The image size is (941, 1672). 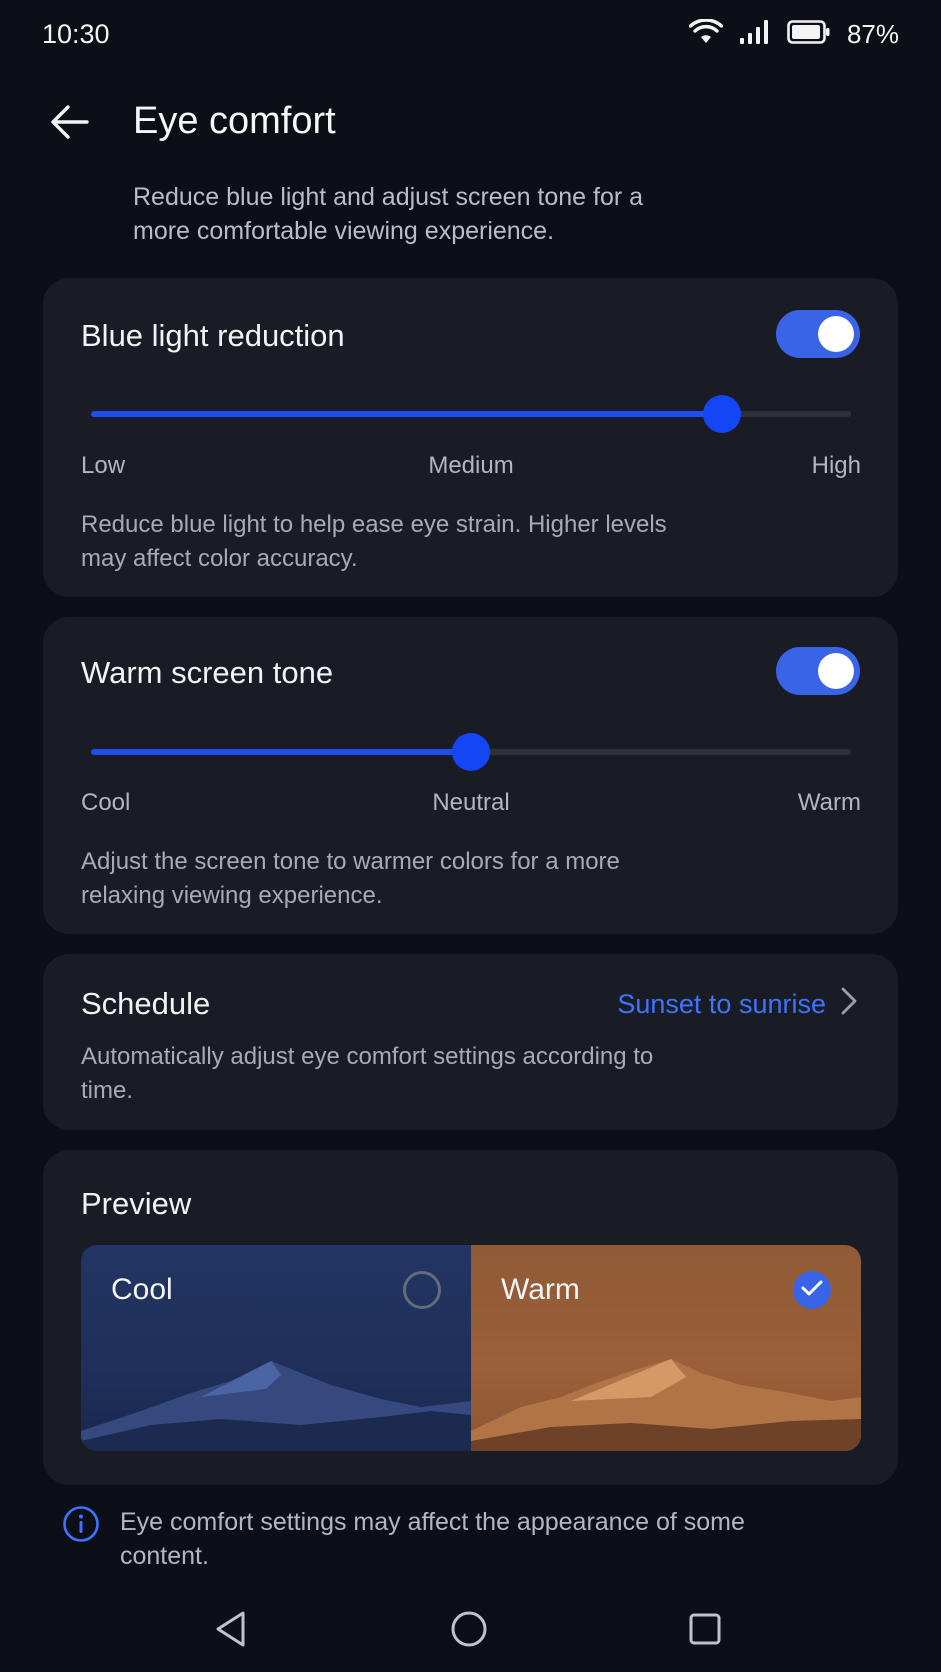 I want to click on nav-recents-button, so click(x=705, y=1631).